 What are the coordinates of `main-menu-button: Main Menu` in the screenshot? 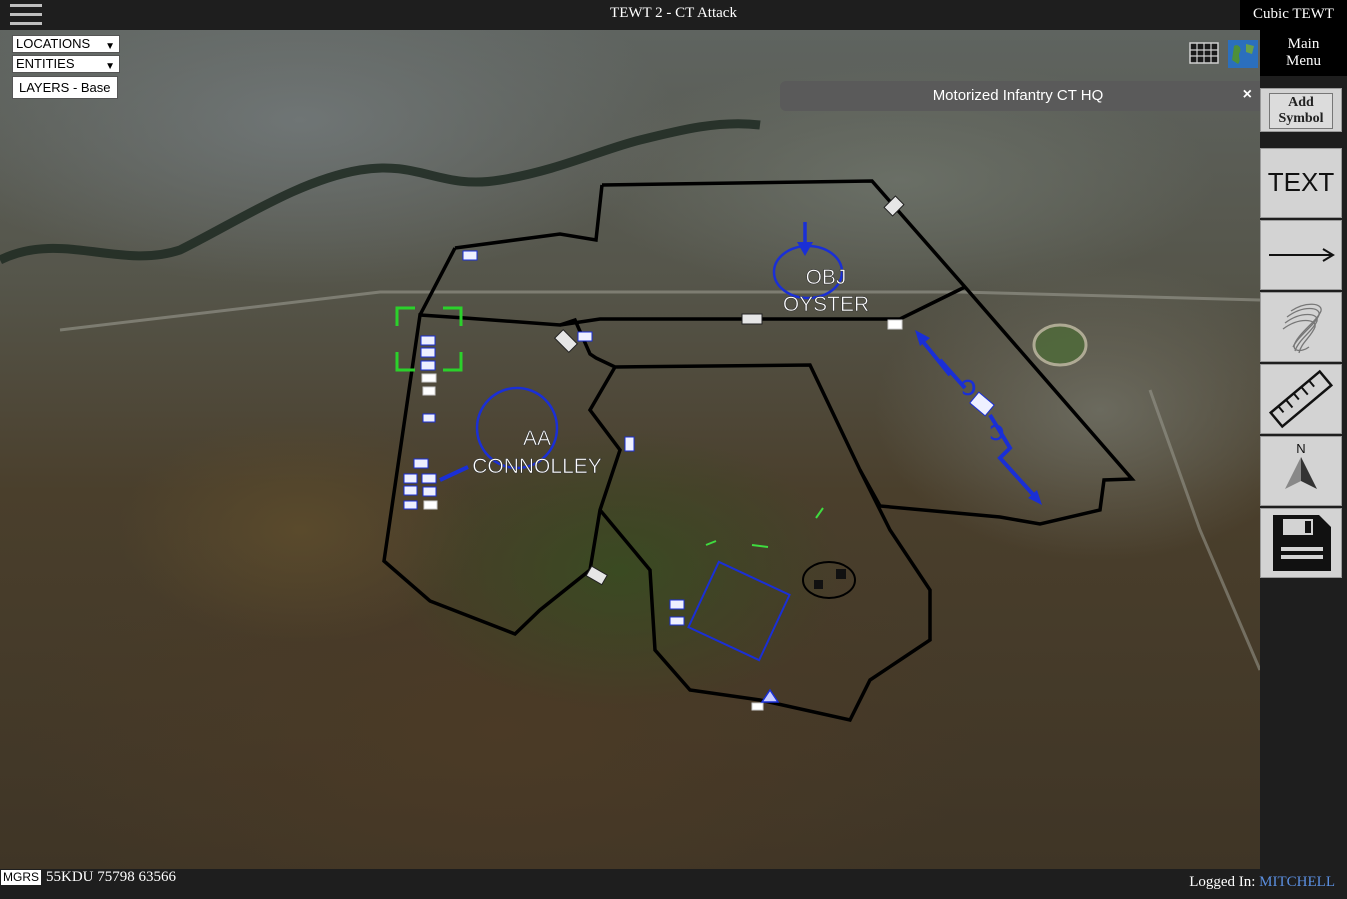 It's located at (1303, 53).